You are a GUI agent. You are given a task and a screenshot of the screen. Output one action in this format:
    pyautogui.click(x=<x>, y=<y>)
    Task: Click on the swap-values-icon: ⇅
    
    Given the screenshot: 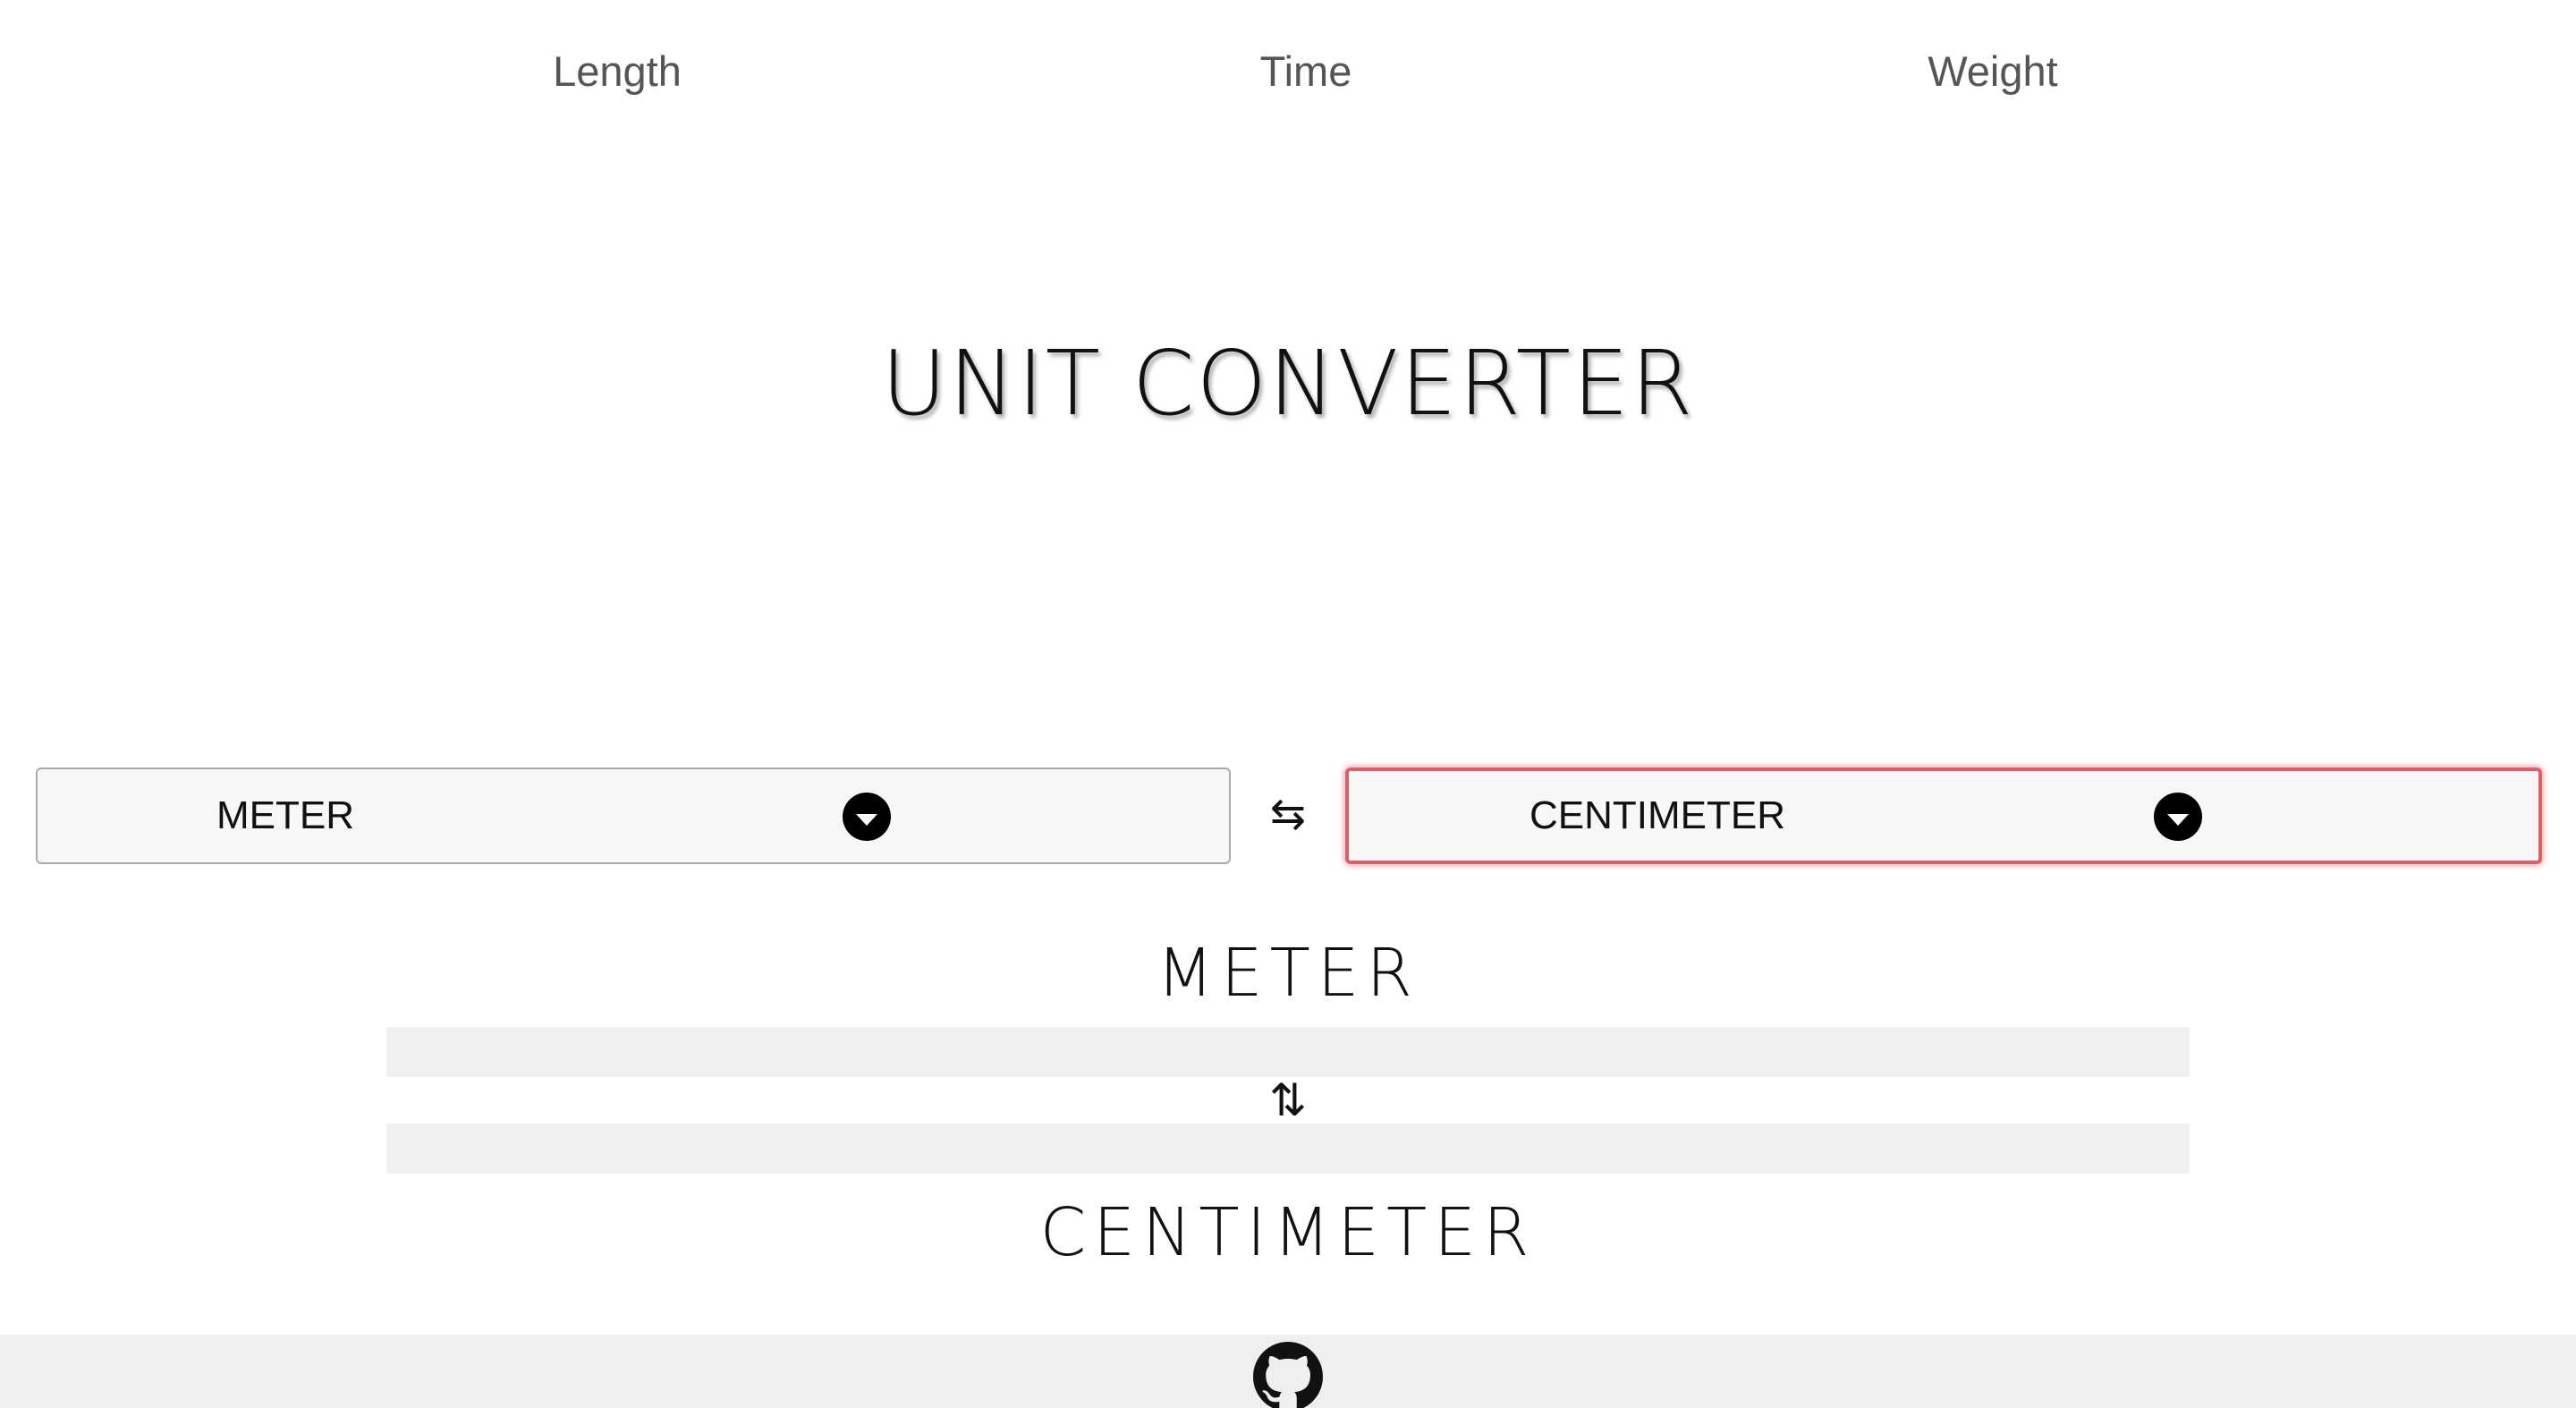 What is the action you would take?
    pyautogui.click(x=1288, y=1100)
    